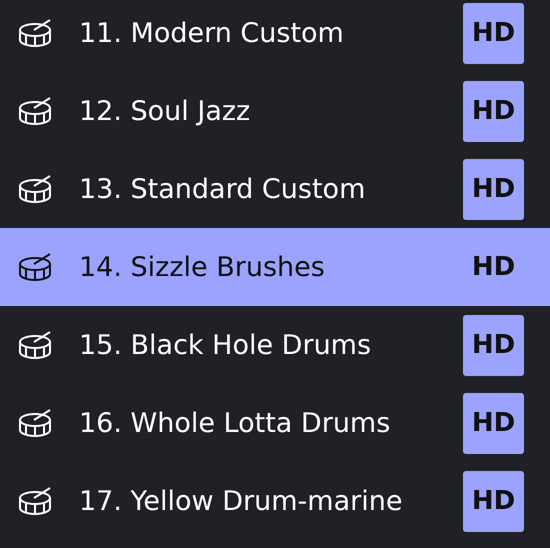  What do you see at coordinates (165, 111) in the screenshot?
I see `kit-name: 12. Soul Jazz` at bounding box center [165, 111].